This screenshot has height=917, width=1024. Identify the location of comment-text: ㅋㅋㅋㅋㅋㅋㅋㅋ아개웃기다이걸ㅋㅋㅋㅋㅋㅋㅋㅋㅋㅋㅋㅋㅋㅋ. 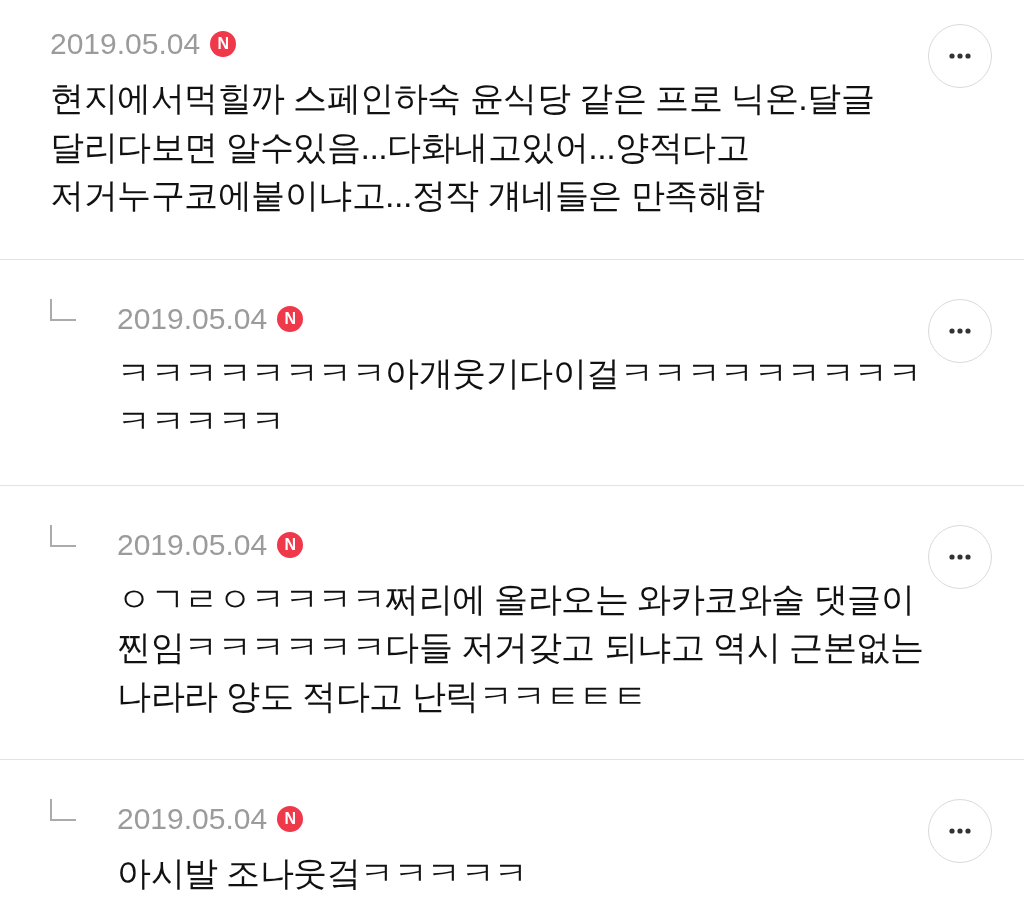
(519, 397).